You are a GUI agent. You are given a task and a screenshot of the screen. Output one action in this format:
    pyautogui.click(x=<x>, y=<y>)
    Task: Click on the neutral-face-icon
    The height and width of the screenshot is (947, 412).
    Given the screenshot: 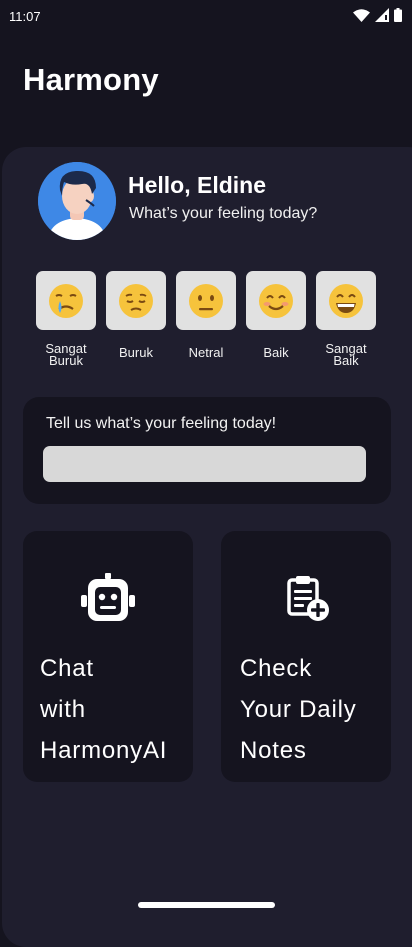 What is the action you would take?
    pyautogui.click(x=206, y=300)
    